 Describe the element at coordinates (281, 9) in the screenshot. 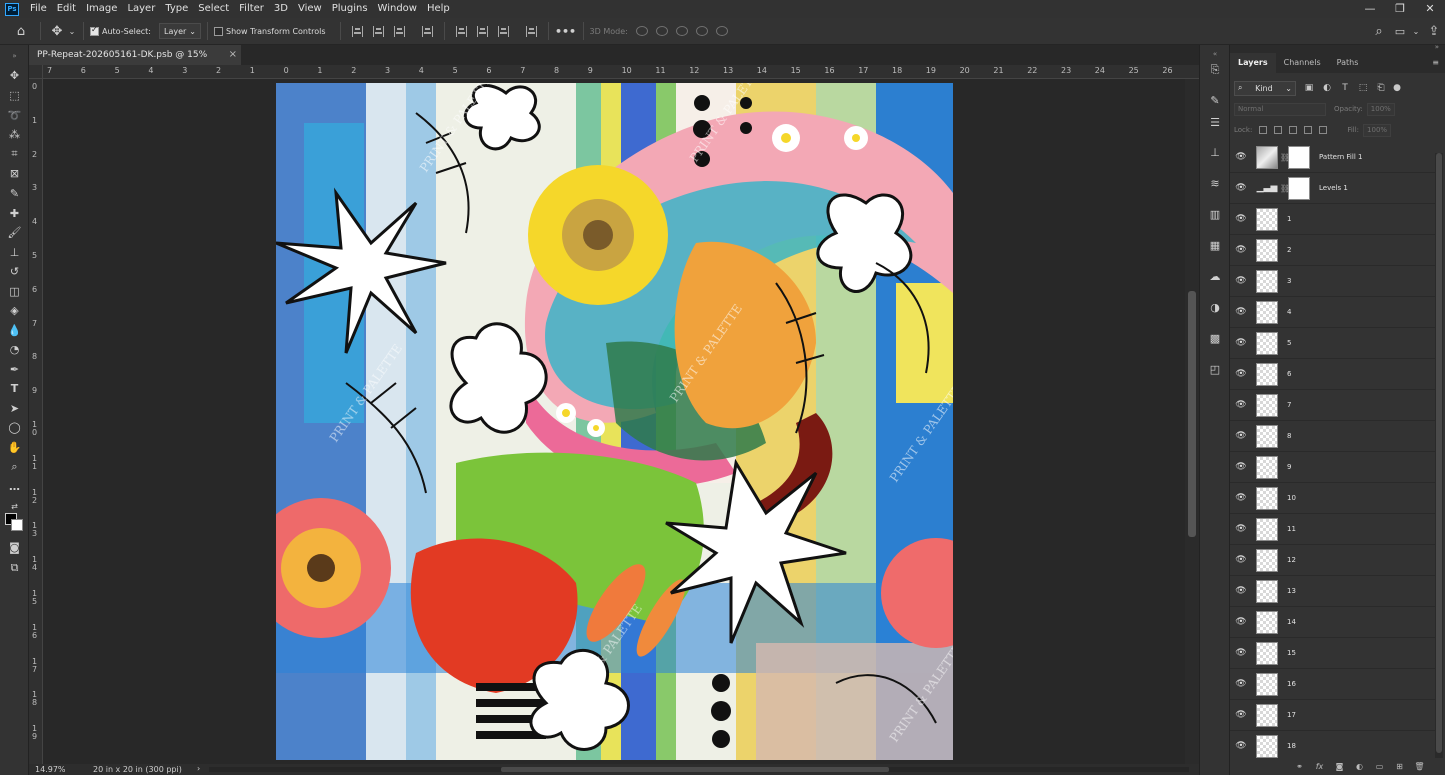

I see `menu-3d: 3D` at that location.